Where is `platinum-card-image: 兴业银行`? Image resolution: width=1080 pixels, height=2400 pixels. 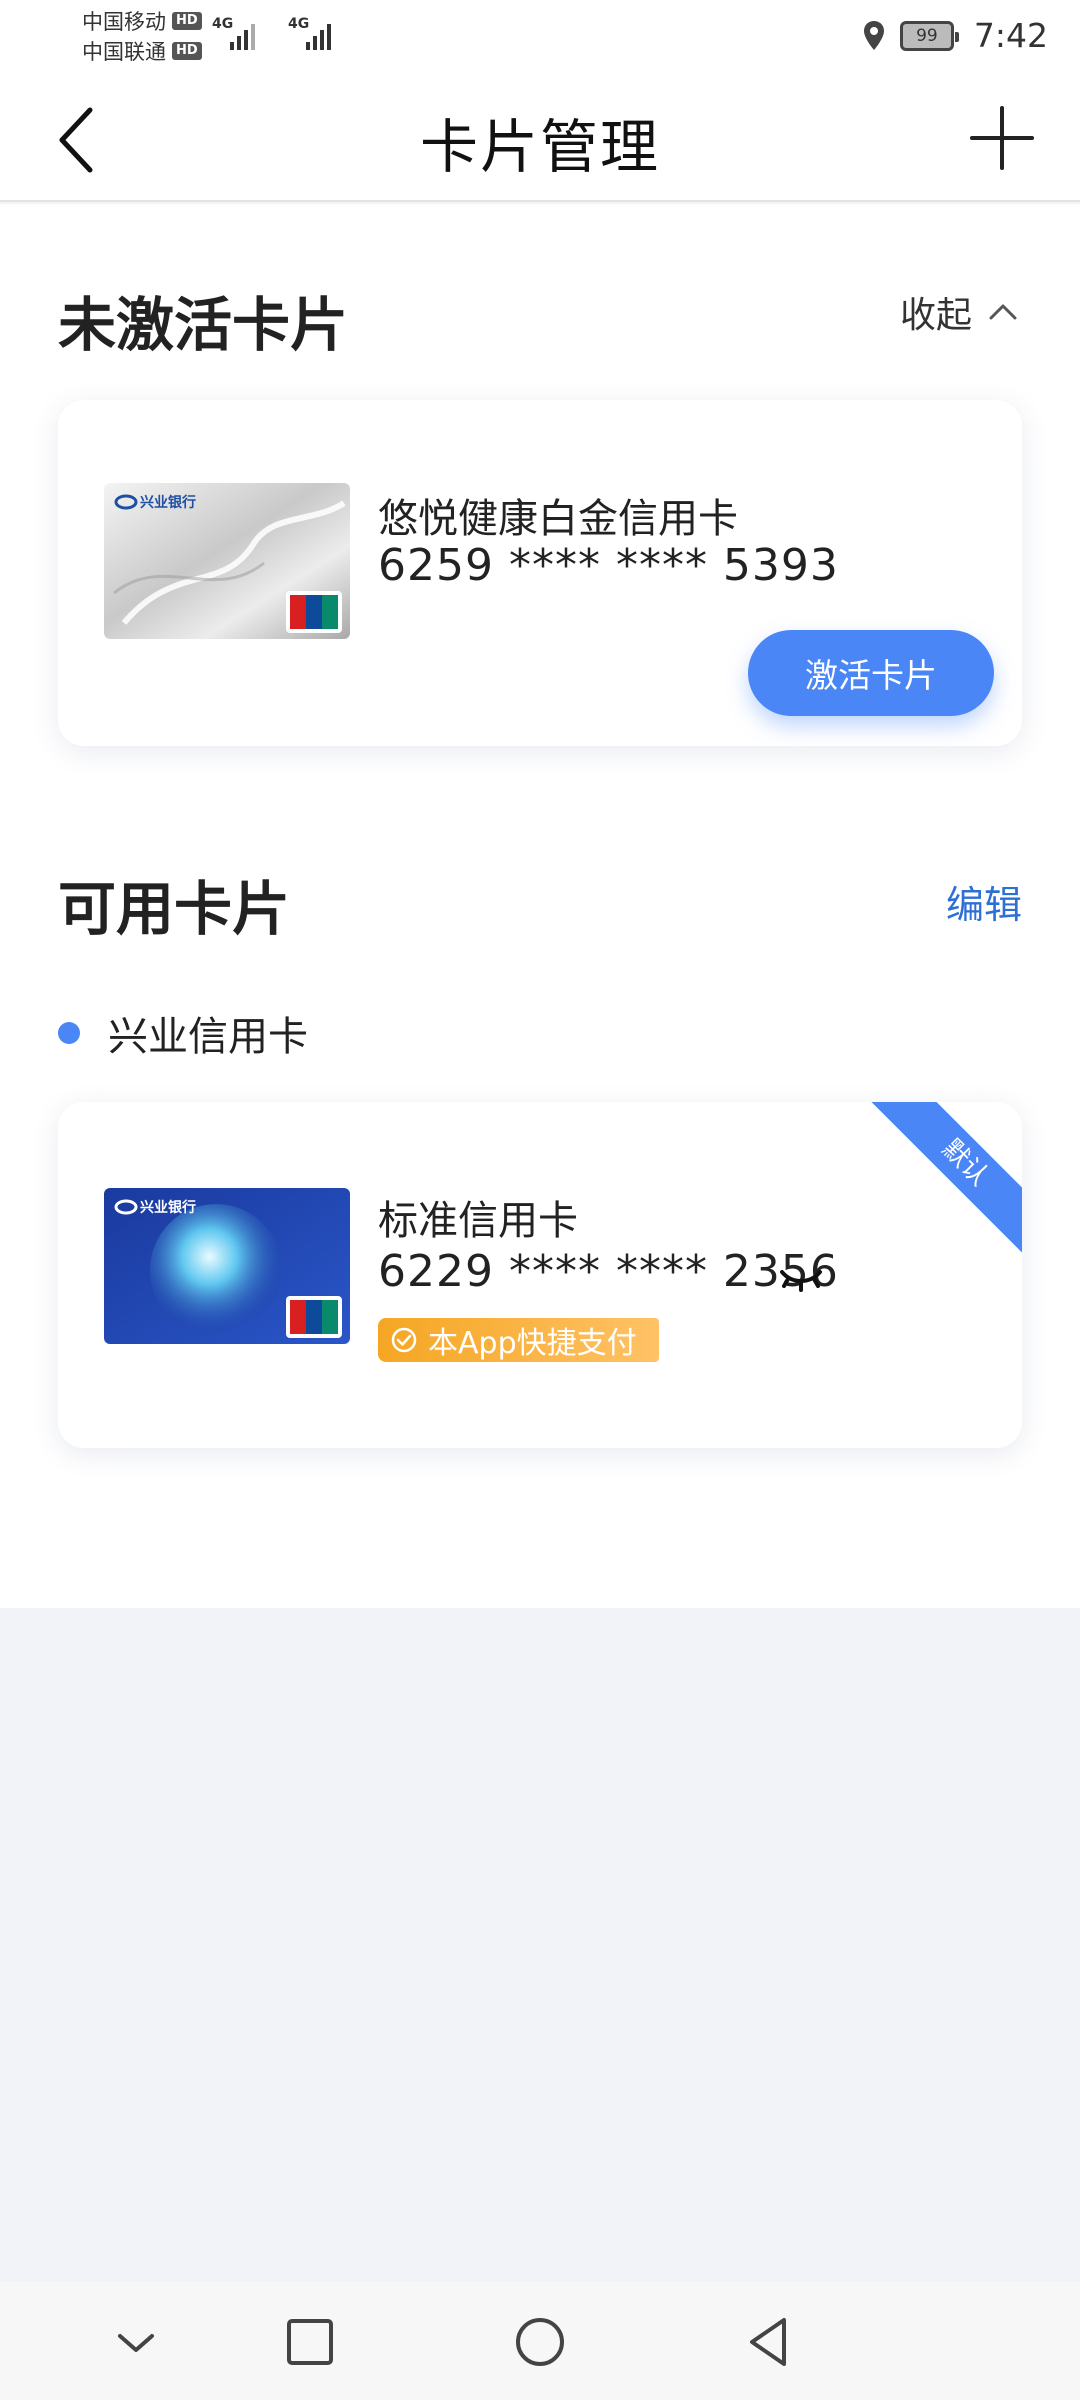 platinum-card-image: 兴业银行 is located at coordinates (227, 561).